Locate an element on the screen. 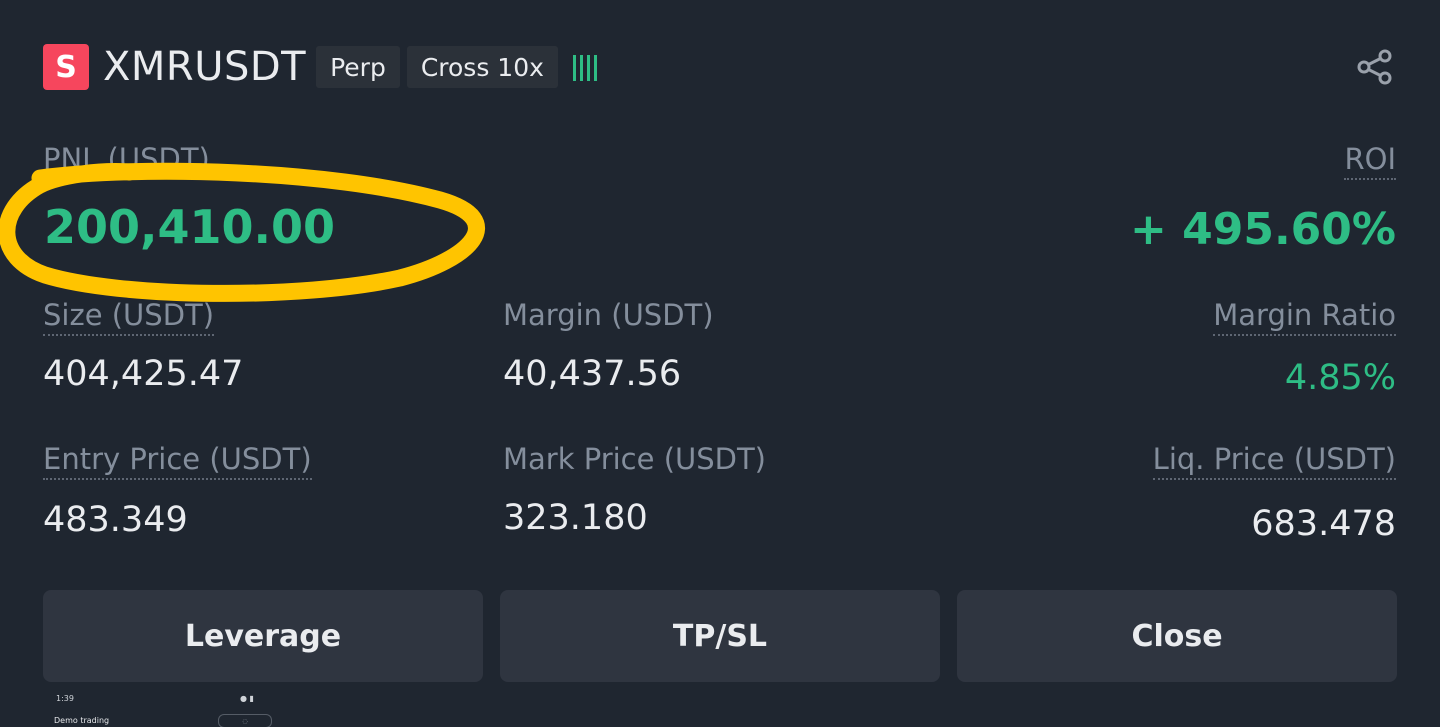 The height and width of the screenshot is (727, 1440). close-position-button: Close is located at coordinates (1177, 636).